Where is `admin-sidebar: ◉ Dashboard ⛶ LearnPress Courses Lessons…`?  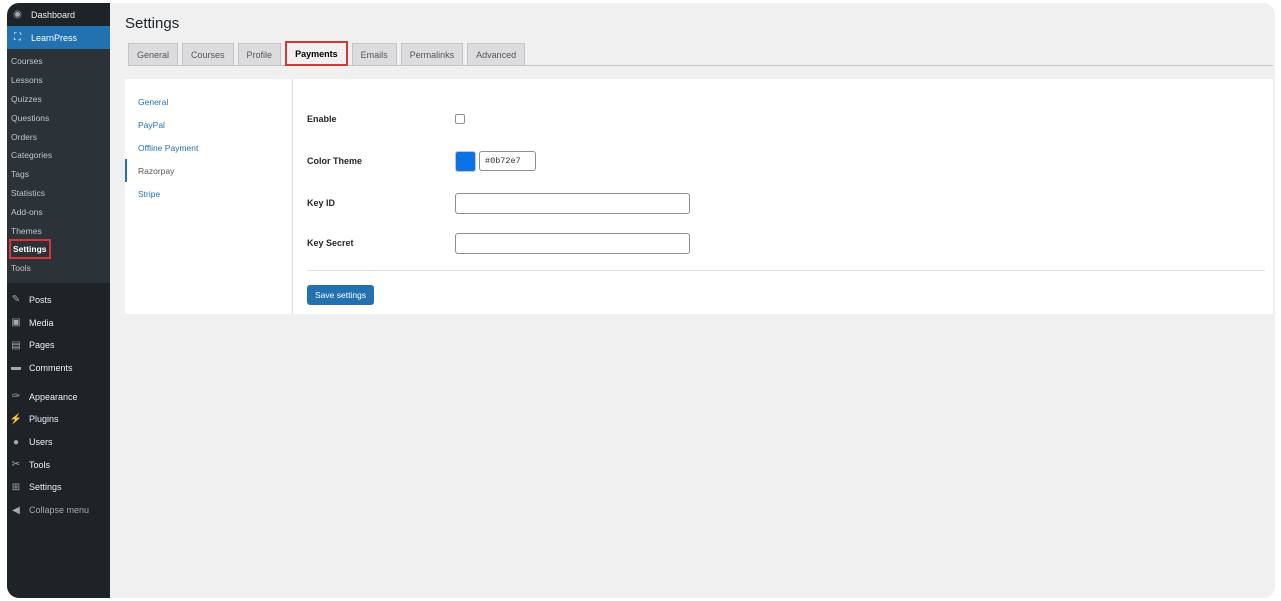 admin-sidebar: ◉ Dashboard ⛶ LearnPress Courses Lessons… is located at coordinates (58, 300).